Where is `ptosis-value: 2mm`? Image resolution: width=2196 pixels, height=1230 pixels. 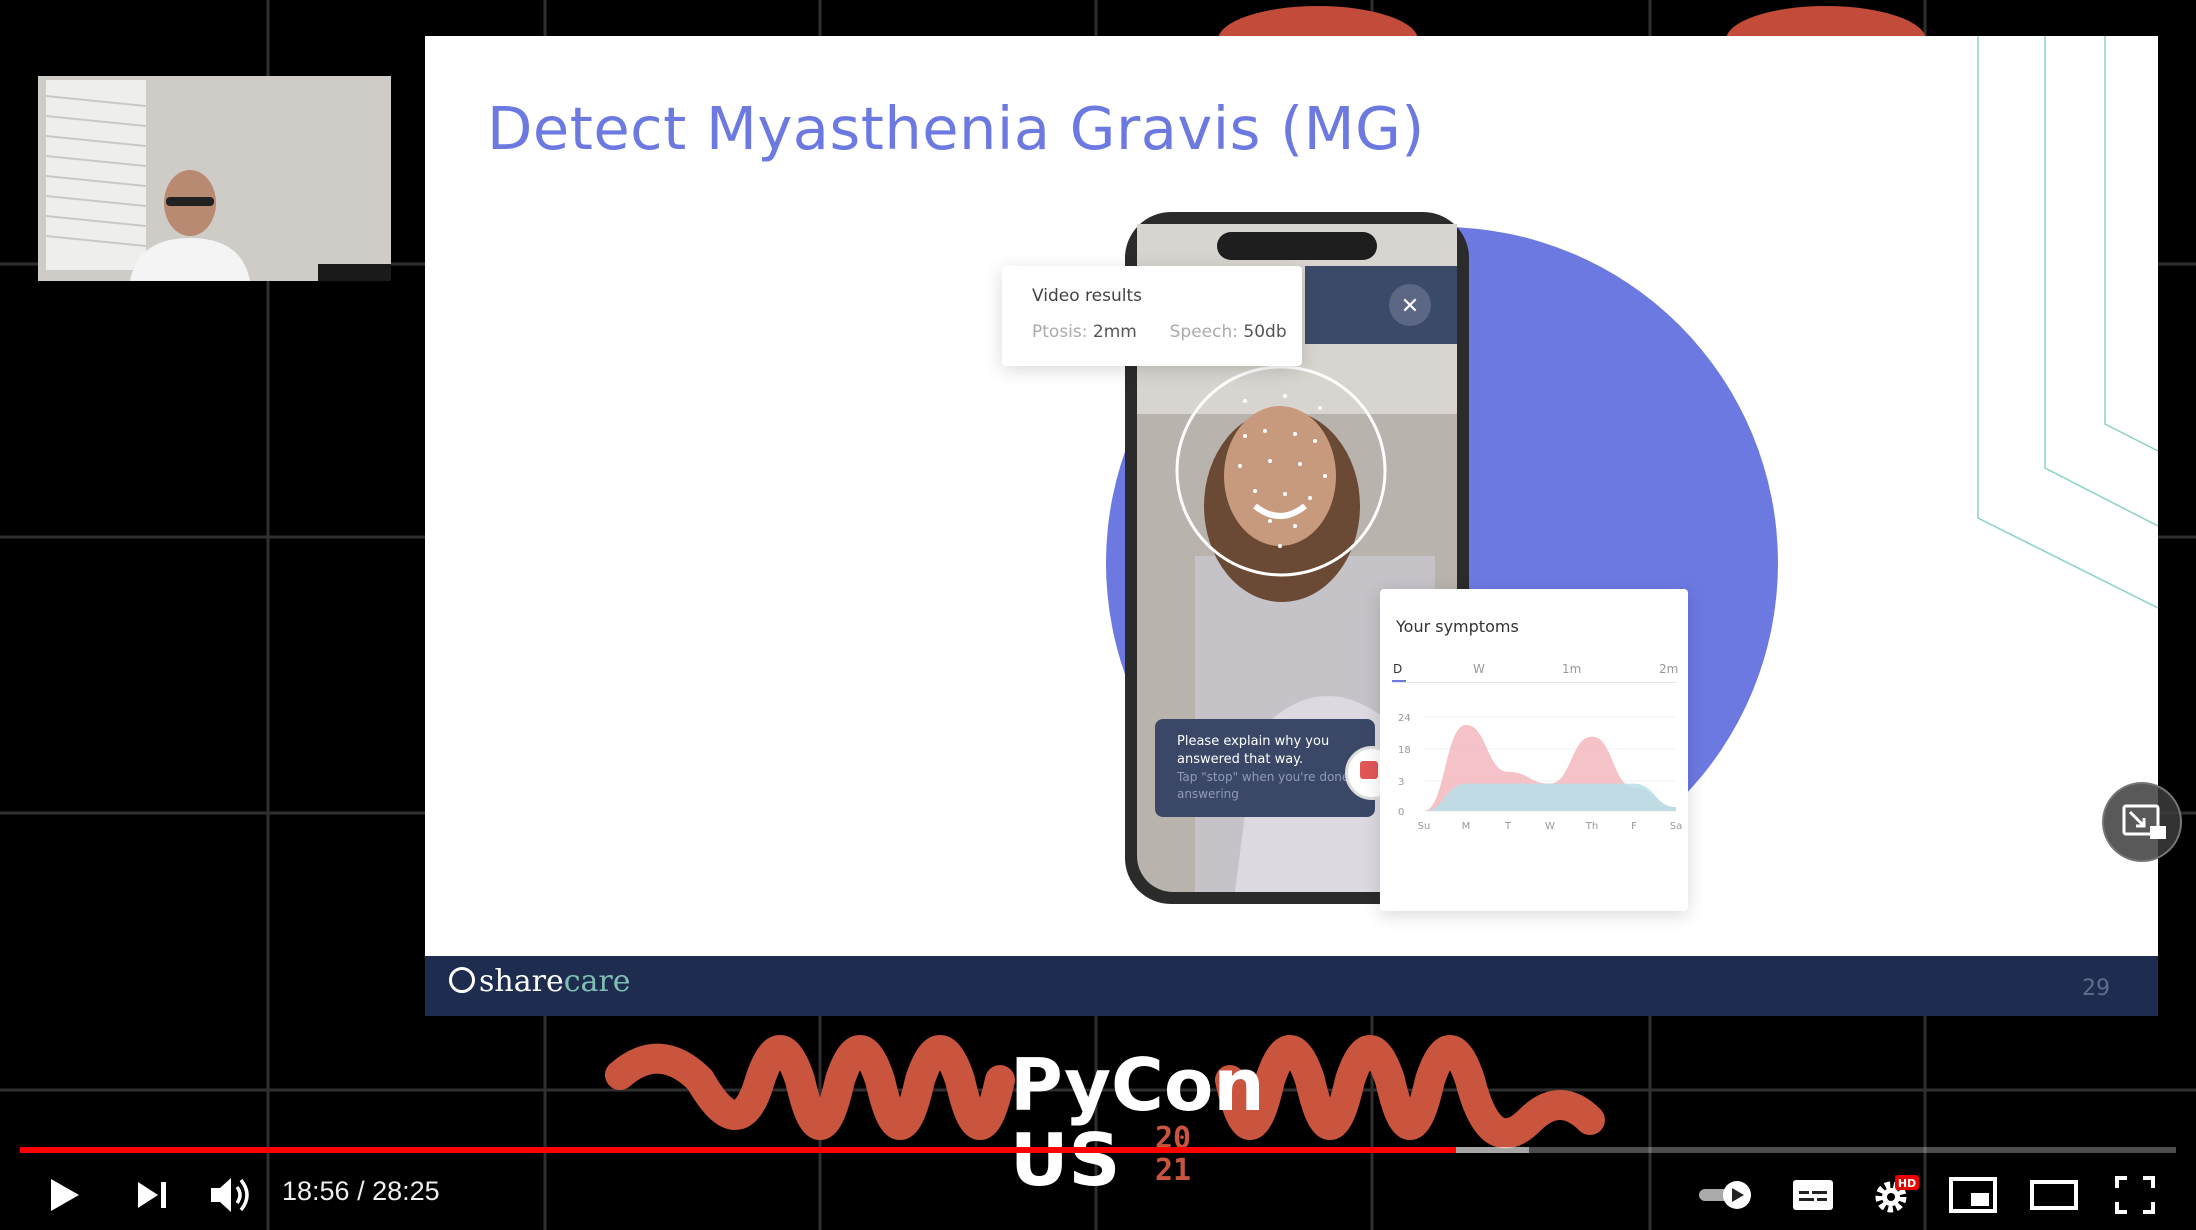
ptosis-value: 2mm is located at coordinates (1114, 332).